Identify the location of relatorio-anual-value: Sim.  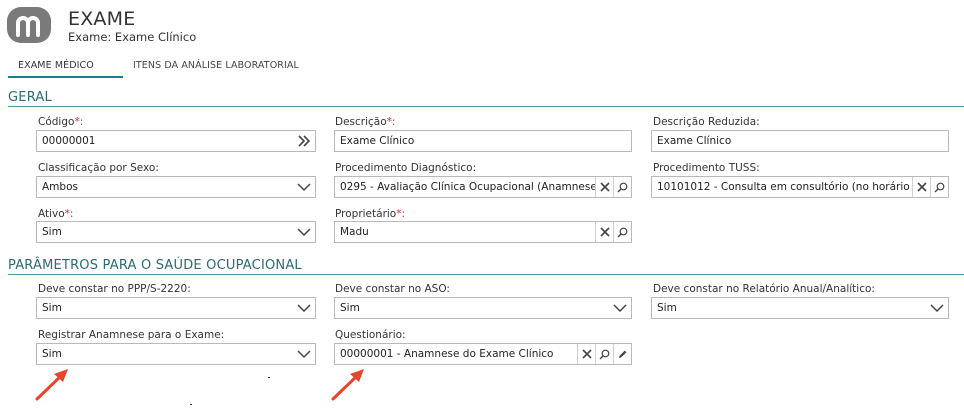
(667, 308).